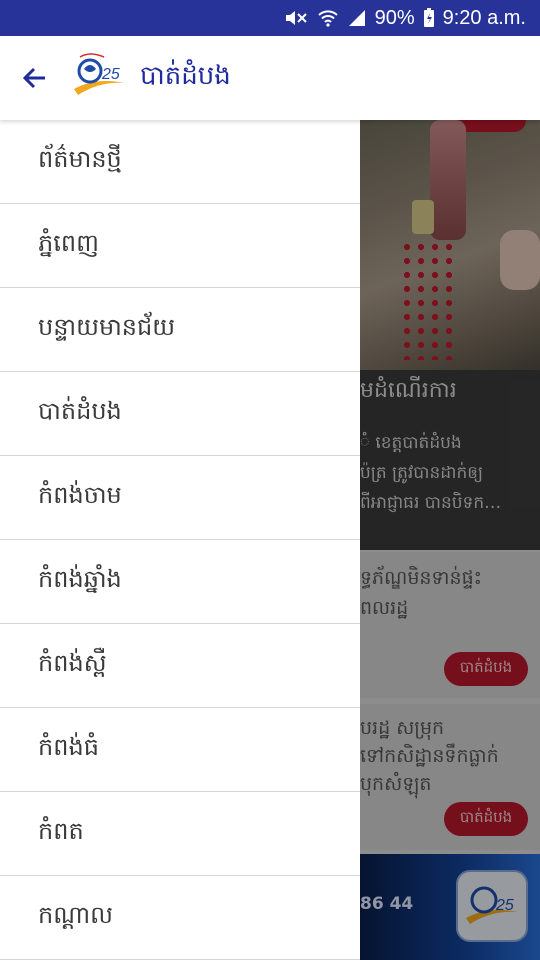 The width and height of the screenshot is (540, 960). What do you see at coordinates (270, 18) in the screenshot?
I see `status-bar: 90% 9:20 a.m.` at bounding box center [270, 18].